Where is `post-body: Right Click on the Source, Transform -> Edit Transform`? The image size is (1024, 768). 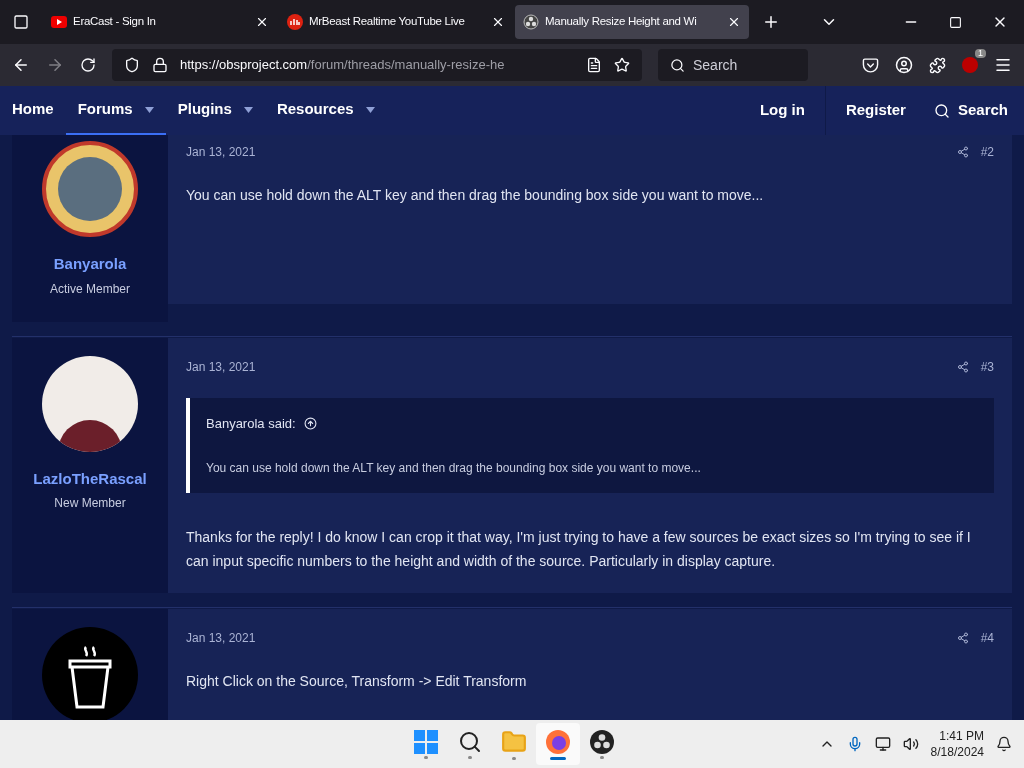
post-body: Right Click on the Source, Transform -> Edit Transform is located at coordinates (357, 681).